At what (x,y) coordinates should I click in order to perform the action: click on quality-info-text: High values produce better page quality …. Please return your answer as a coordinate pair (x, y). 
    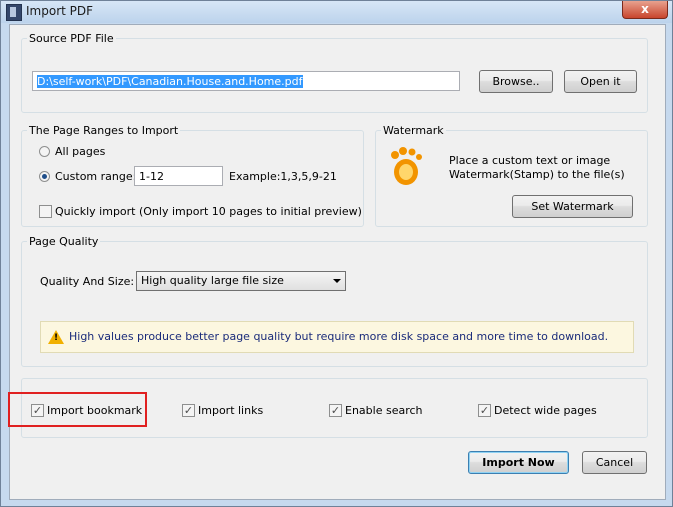
    Looking at the image, I should click on (339, 336).